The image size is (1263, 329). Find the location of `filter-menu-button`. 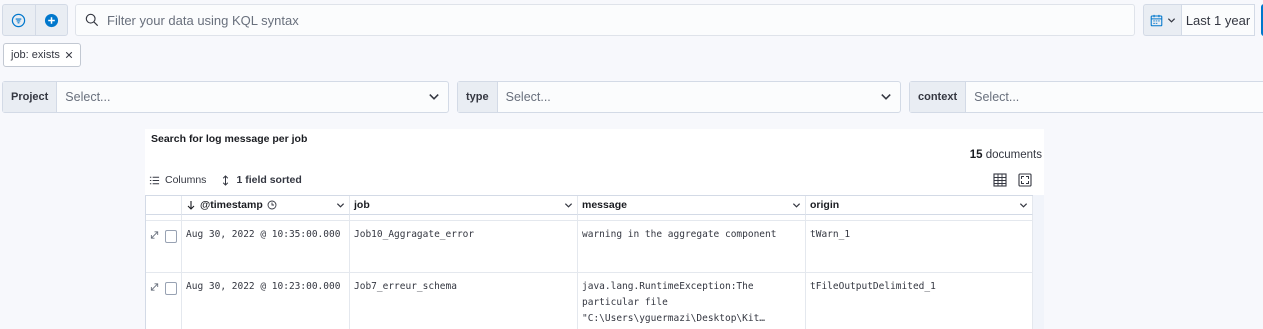

filter-menu-button is located at coordinates (19, 20).